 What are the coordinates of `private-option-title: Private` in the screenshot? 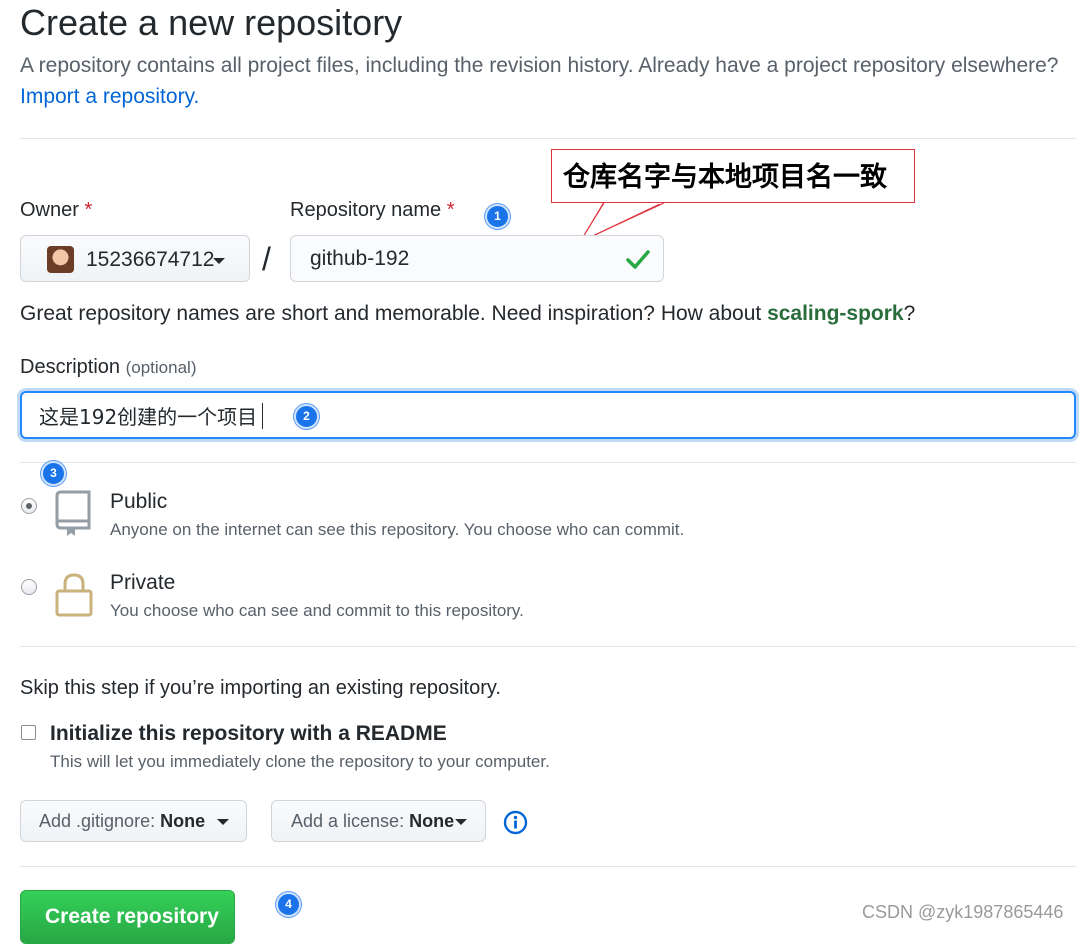 It's located at (143, 582).